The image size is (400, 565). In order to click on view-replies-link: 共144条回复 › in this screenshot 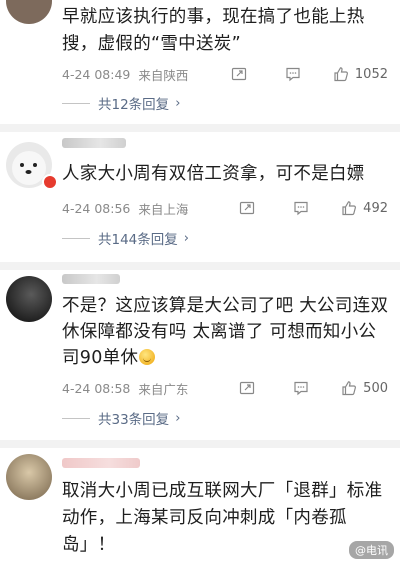, I will do `click(225, 238)`.